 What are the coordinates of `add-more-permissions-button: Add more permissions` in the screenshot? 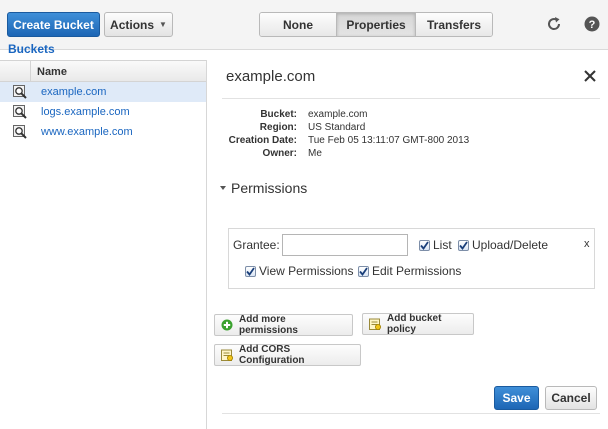 It's located at (283, 325).